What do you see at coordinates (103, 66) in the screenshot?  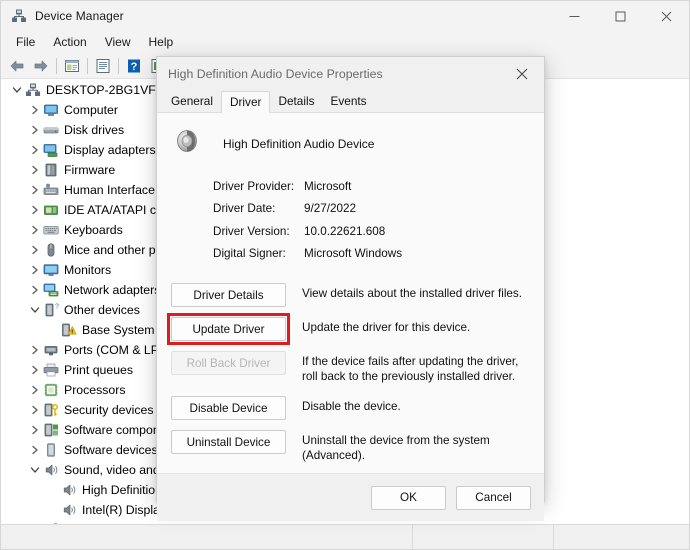 I see `properties-icon` at bounding box center [103, 66].